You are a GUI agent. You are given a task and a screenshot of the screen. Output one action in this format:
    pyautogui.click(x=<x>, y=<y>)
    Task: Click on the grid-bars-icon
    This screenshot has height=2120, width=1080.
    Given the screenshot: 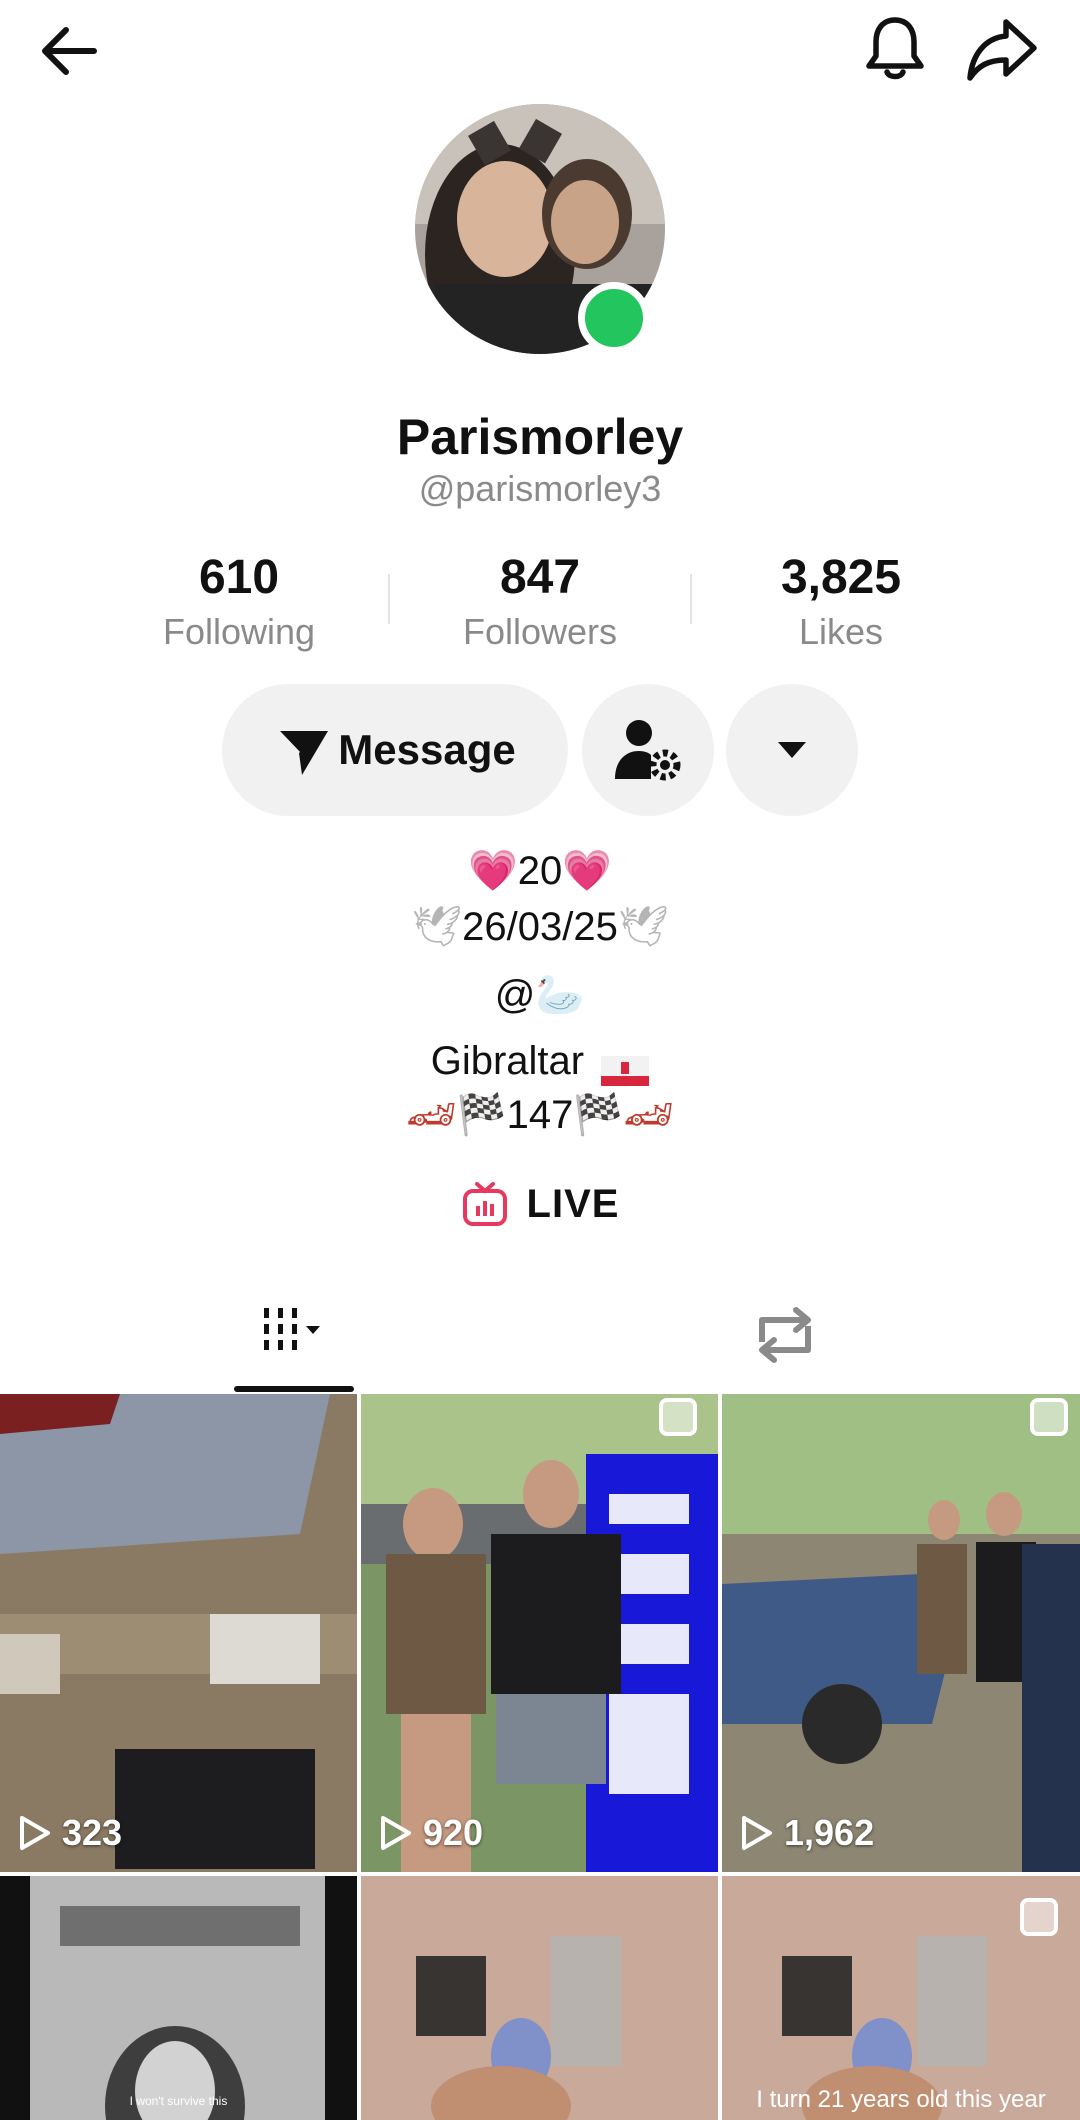 What is the action you would take?
    pyautogui.click(x=292, y=1329)
    